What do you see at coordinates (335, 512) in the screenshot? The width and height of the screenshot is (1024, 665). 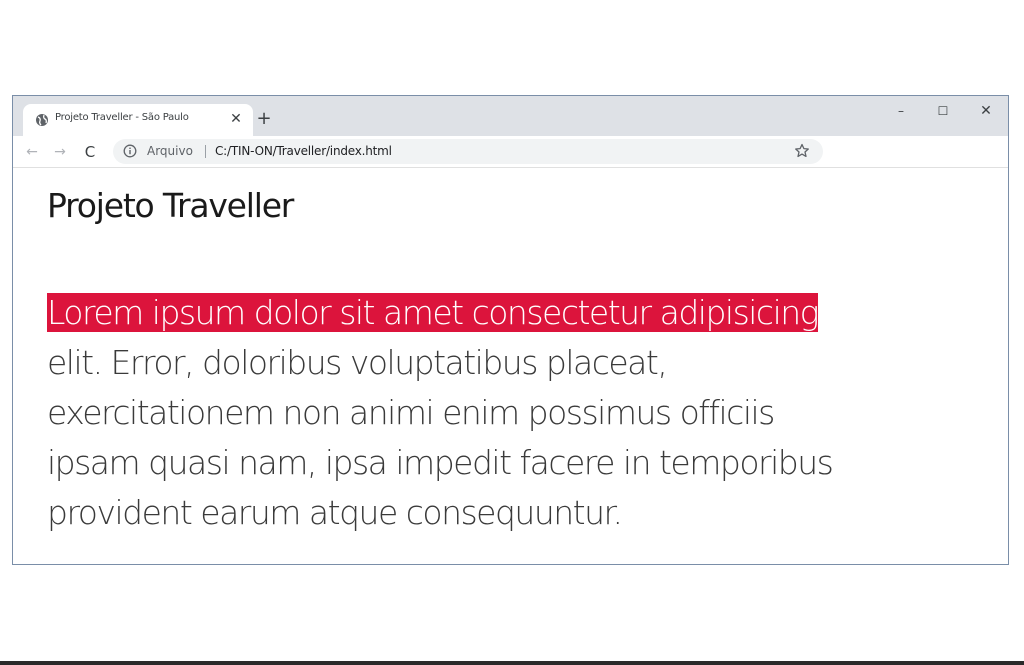 I see `paragraph-line: provident earum atque consequuntur.` at bounding box center [335, 512].